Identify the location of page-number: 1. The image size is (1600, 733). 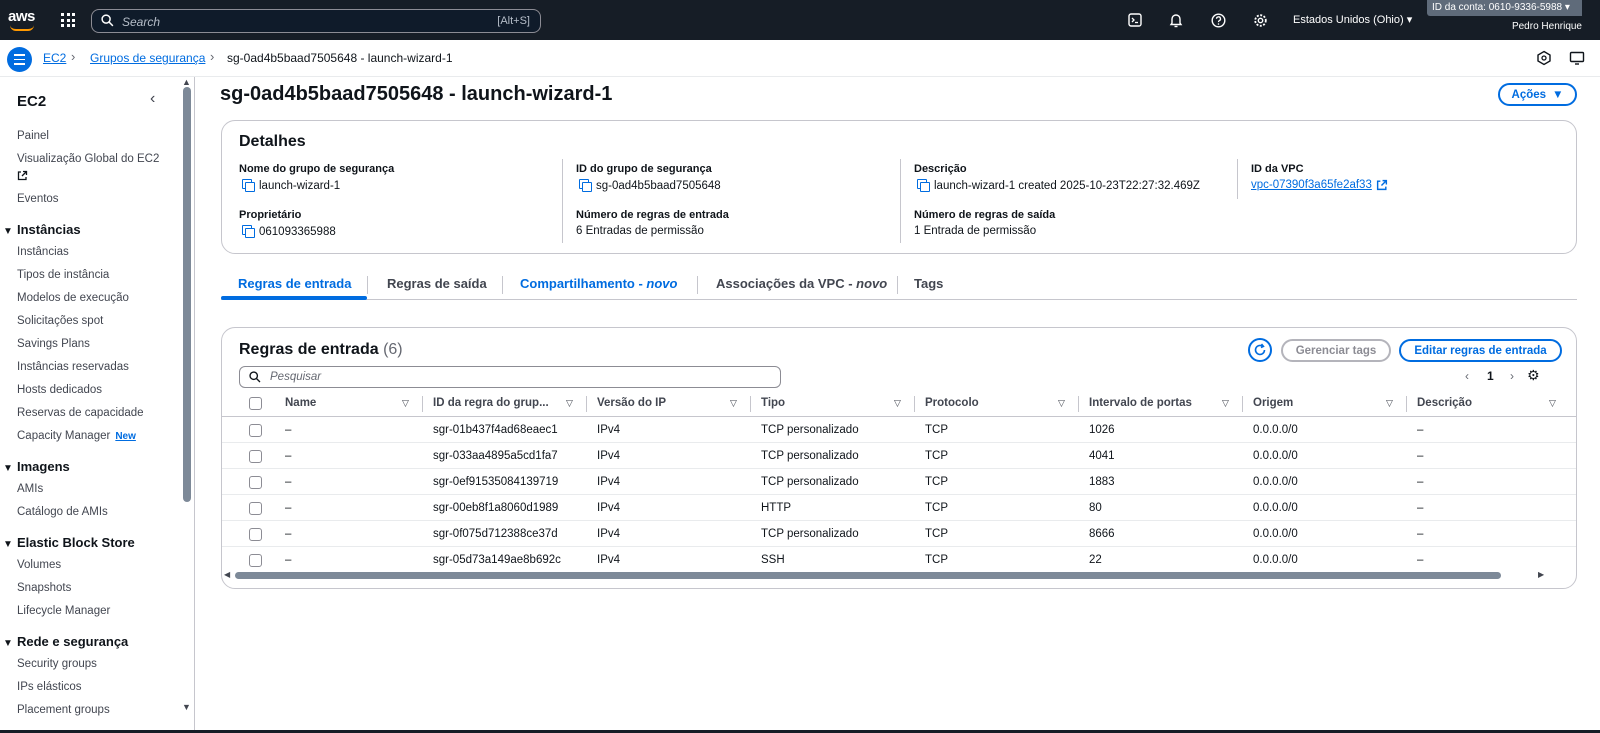
(1490, 376).